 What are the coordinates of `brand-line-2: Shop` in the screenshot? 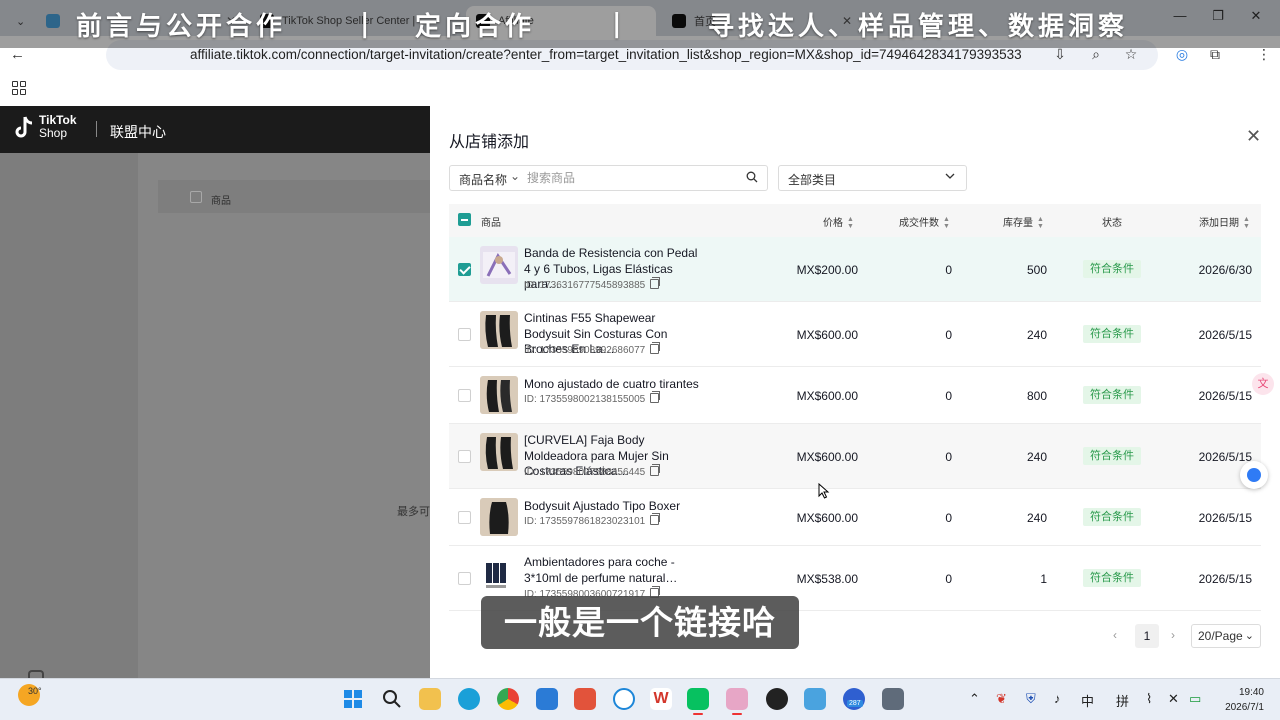 It's located at (53, 133).